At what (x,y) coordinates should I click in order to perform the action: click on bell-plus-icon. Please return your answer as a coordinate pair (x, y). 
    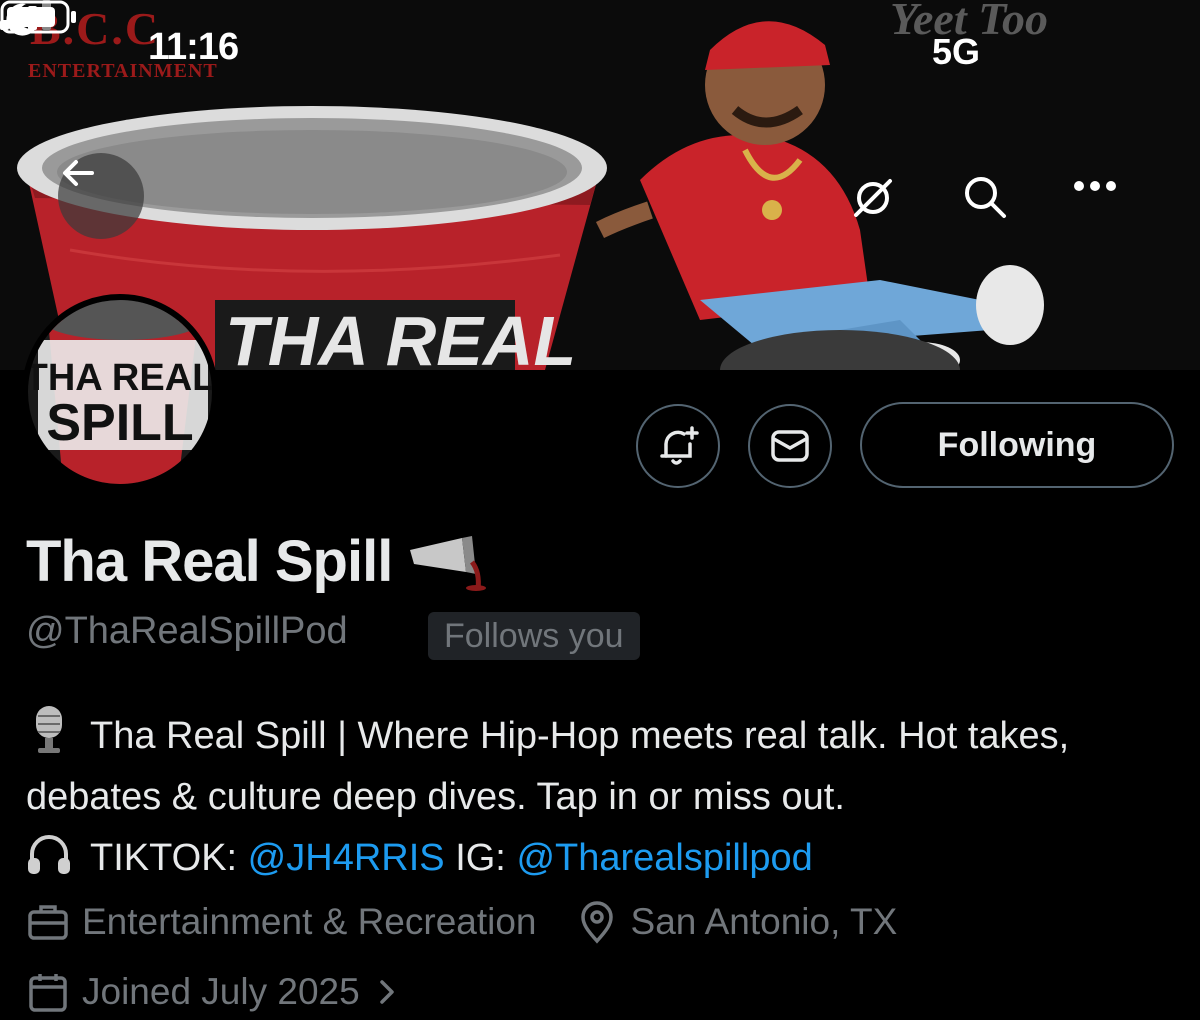
    Looking at the image, I should click on (679, 445).